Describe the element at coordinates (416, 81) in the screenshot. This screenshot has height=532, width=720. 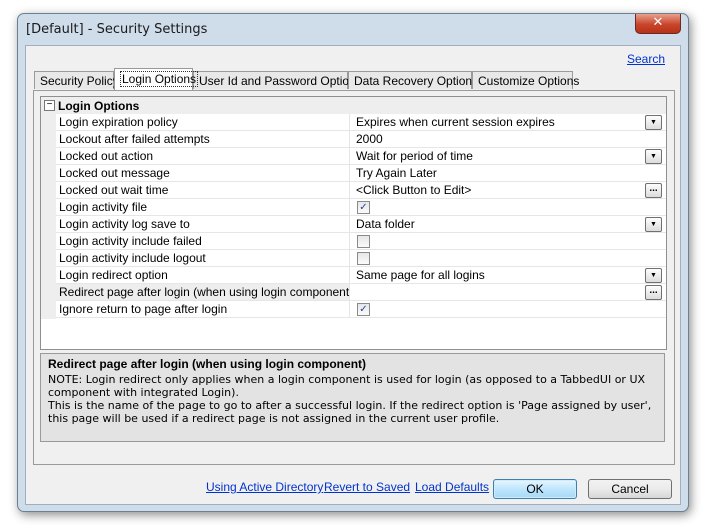
I see `tab-label: Data Recovery Options` at that location.